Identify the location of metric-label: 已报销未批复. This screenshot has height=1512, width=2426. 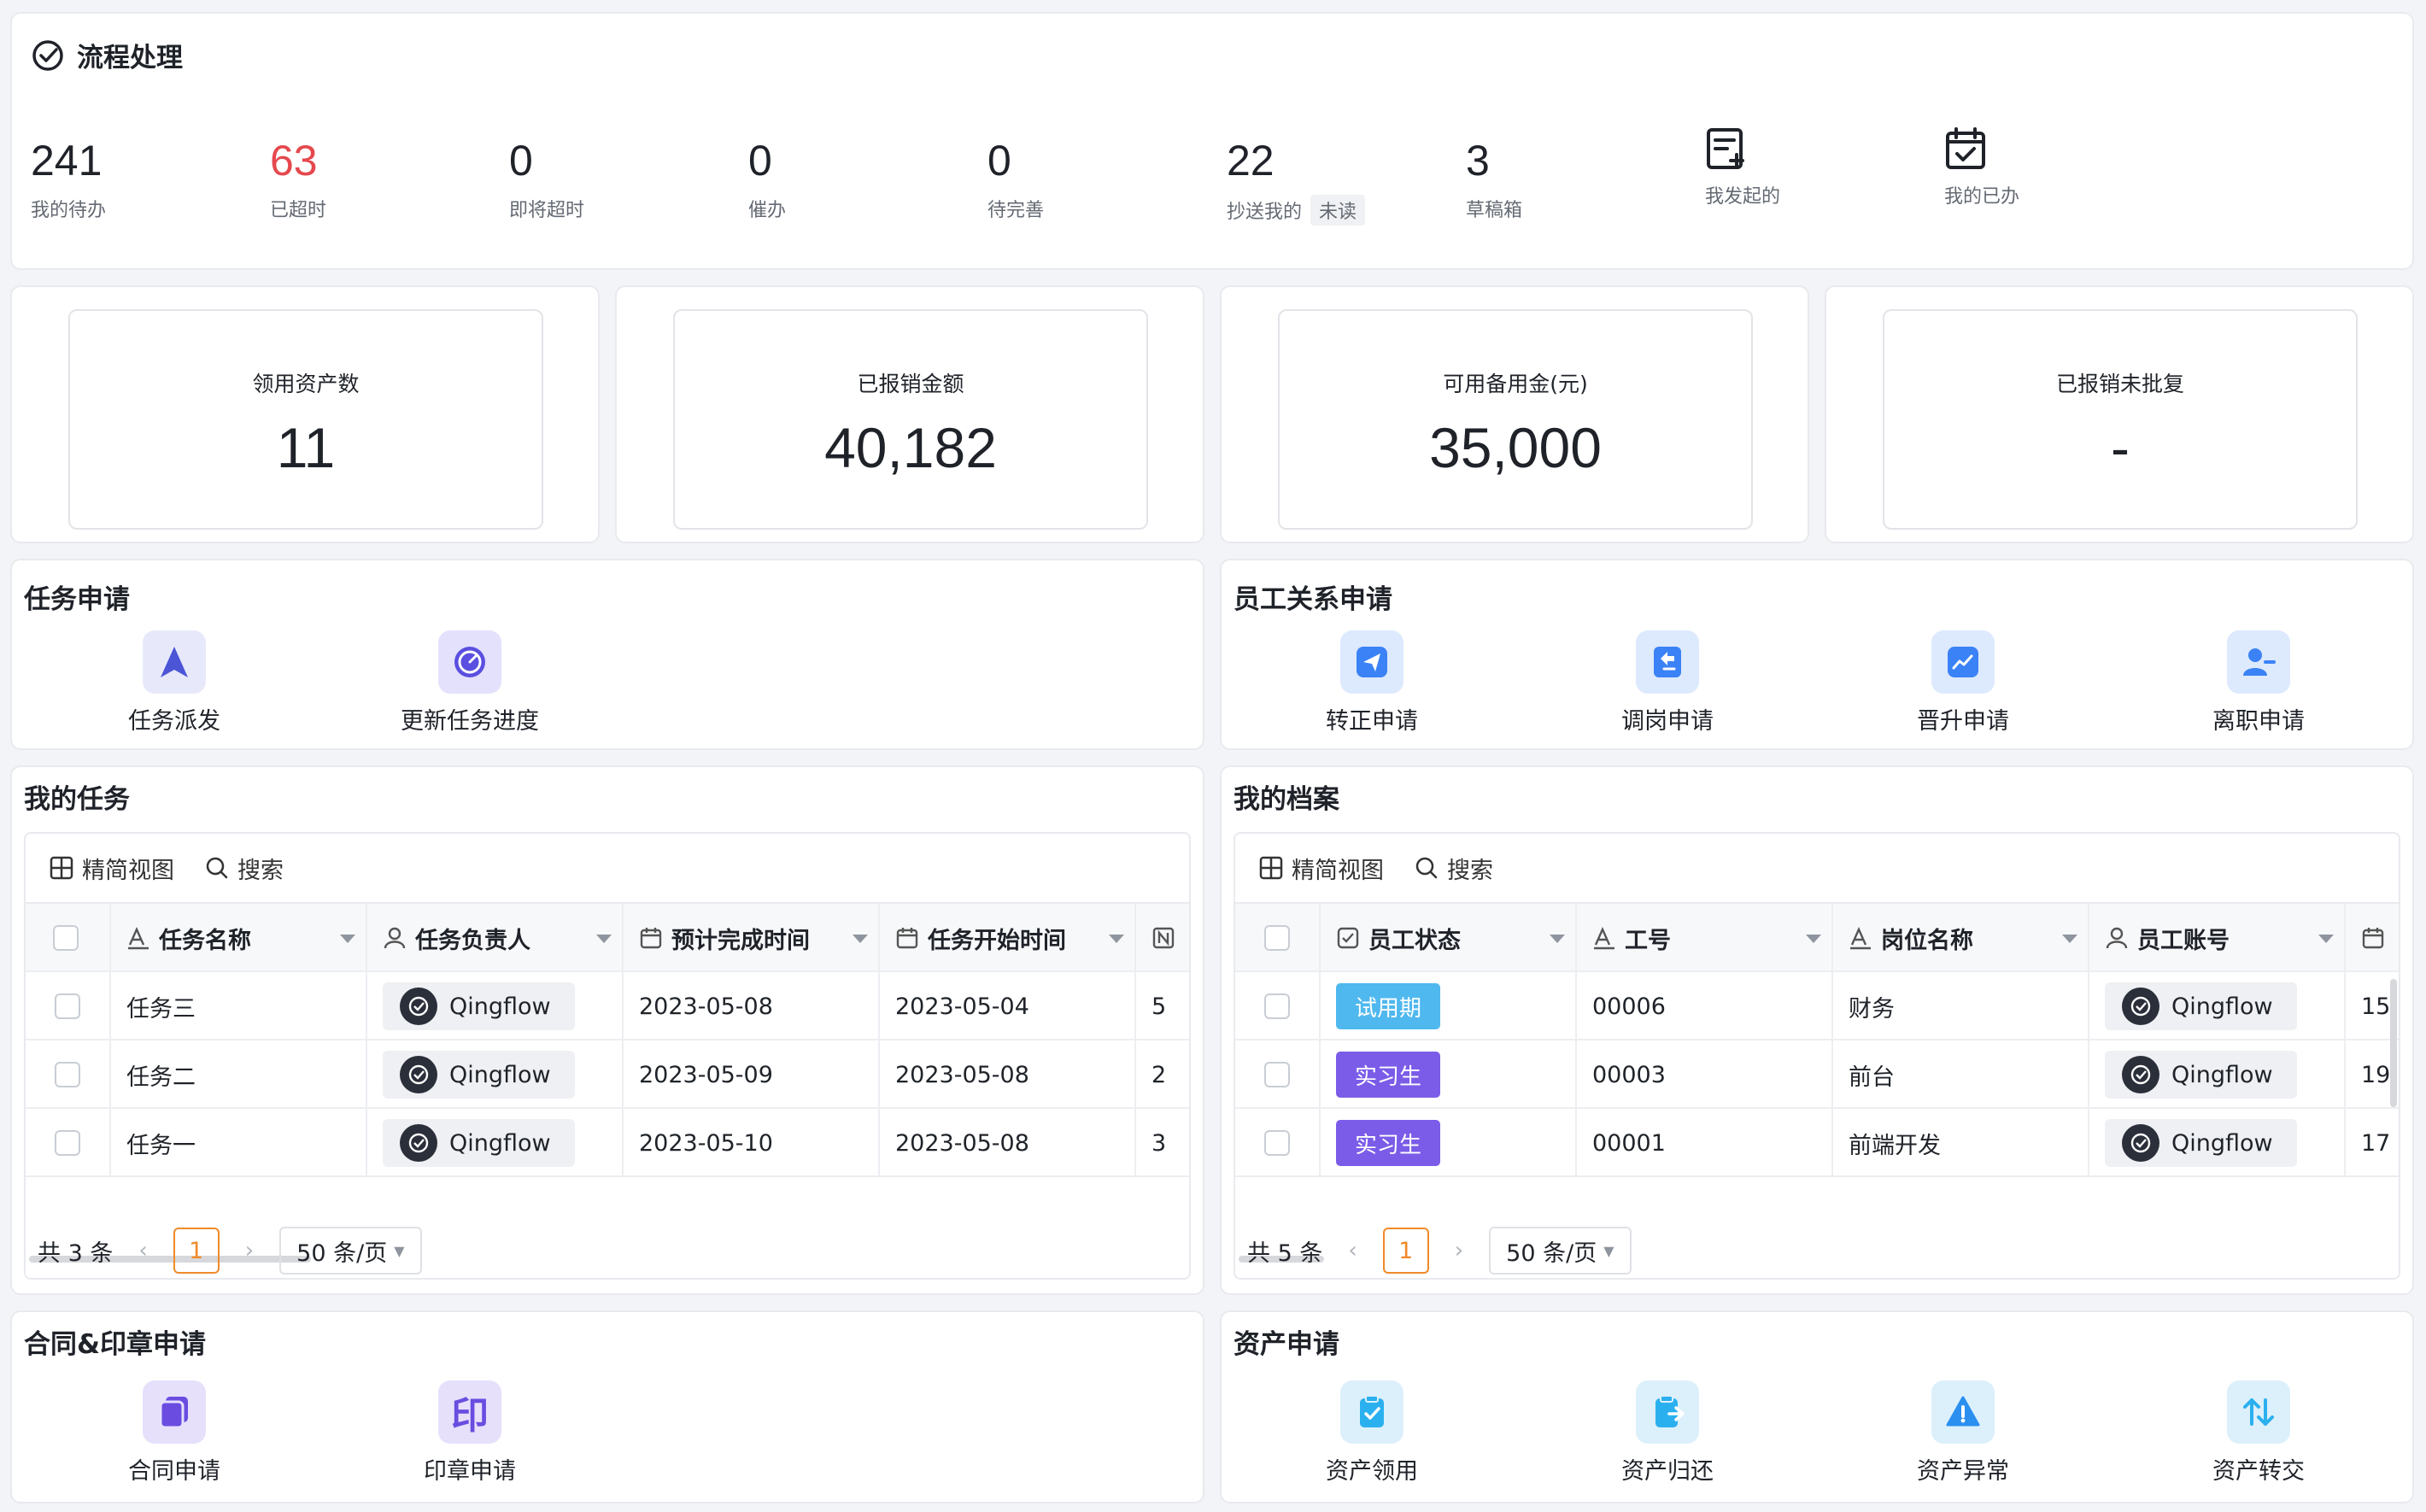
(2119, 384).